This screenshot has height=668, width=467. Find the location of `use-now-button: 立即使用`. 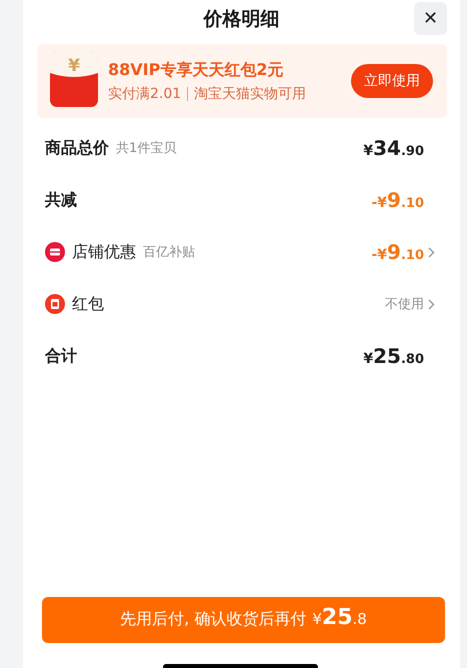

use-now-button: 立即使用 is located at coordinates (392, 81).